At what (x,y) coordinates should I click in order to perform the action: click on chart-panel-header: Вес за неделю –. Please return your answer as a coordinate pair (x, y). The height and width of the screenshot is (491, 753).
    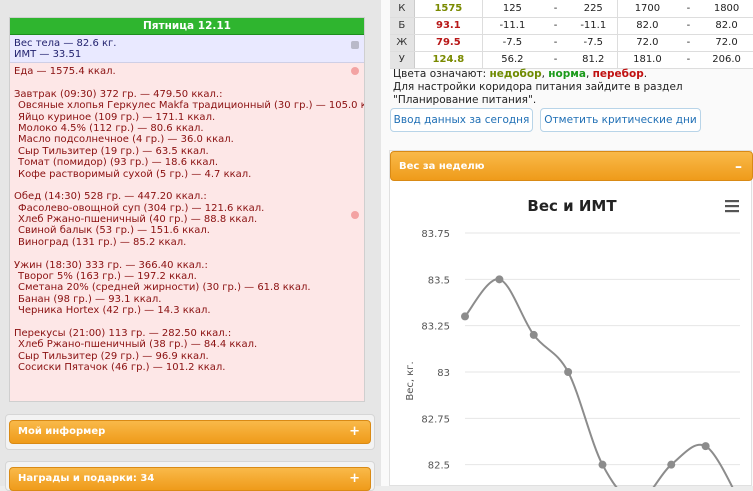
    Looking at the image, I should click on (571, 166).